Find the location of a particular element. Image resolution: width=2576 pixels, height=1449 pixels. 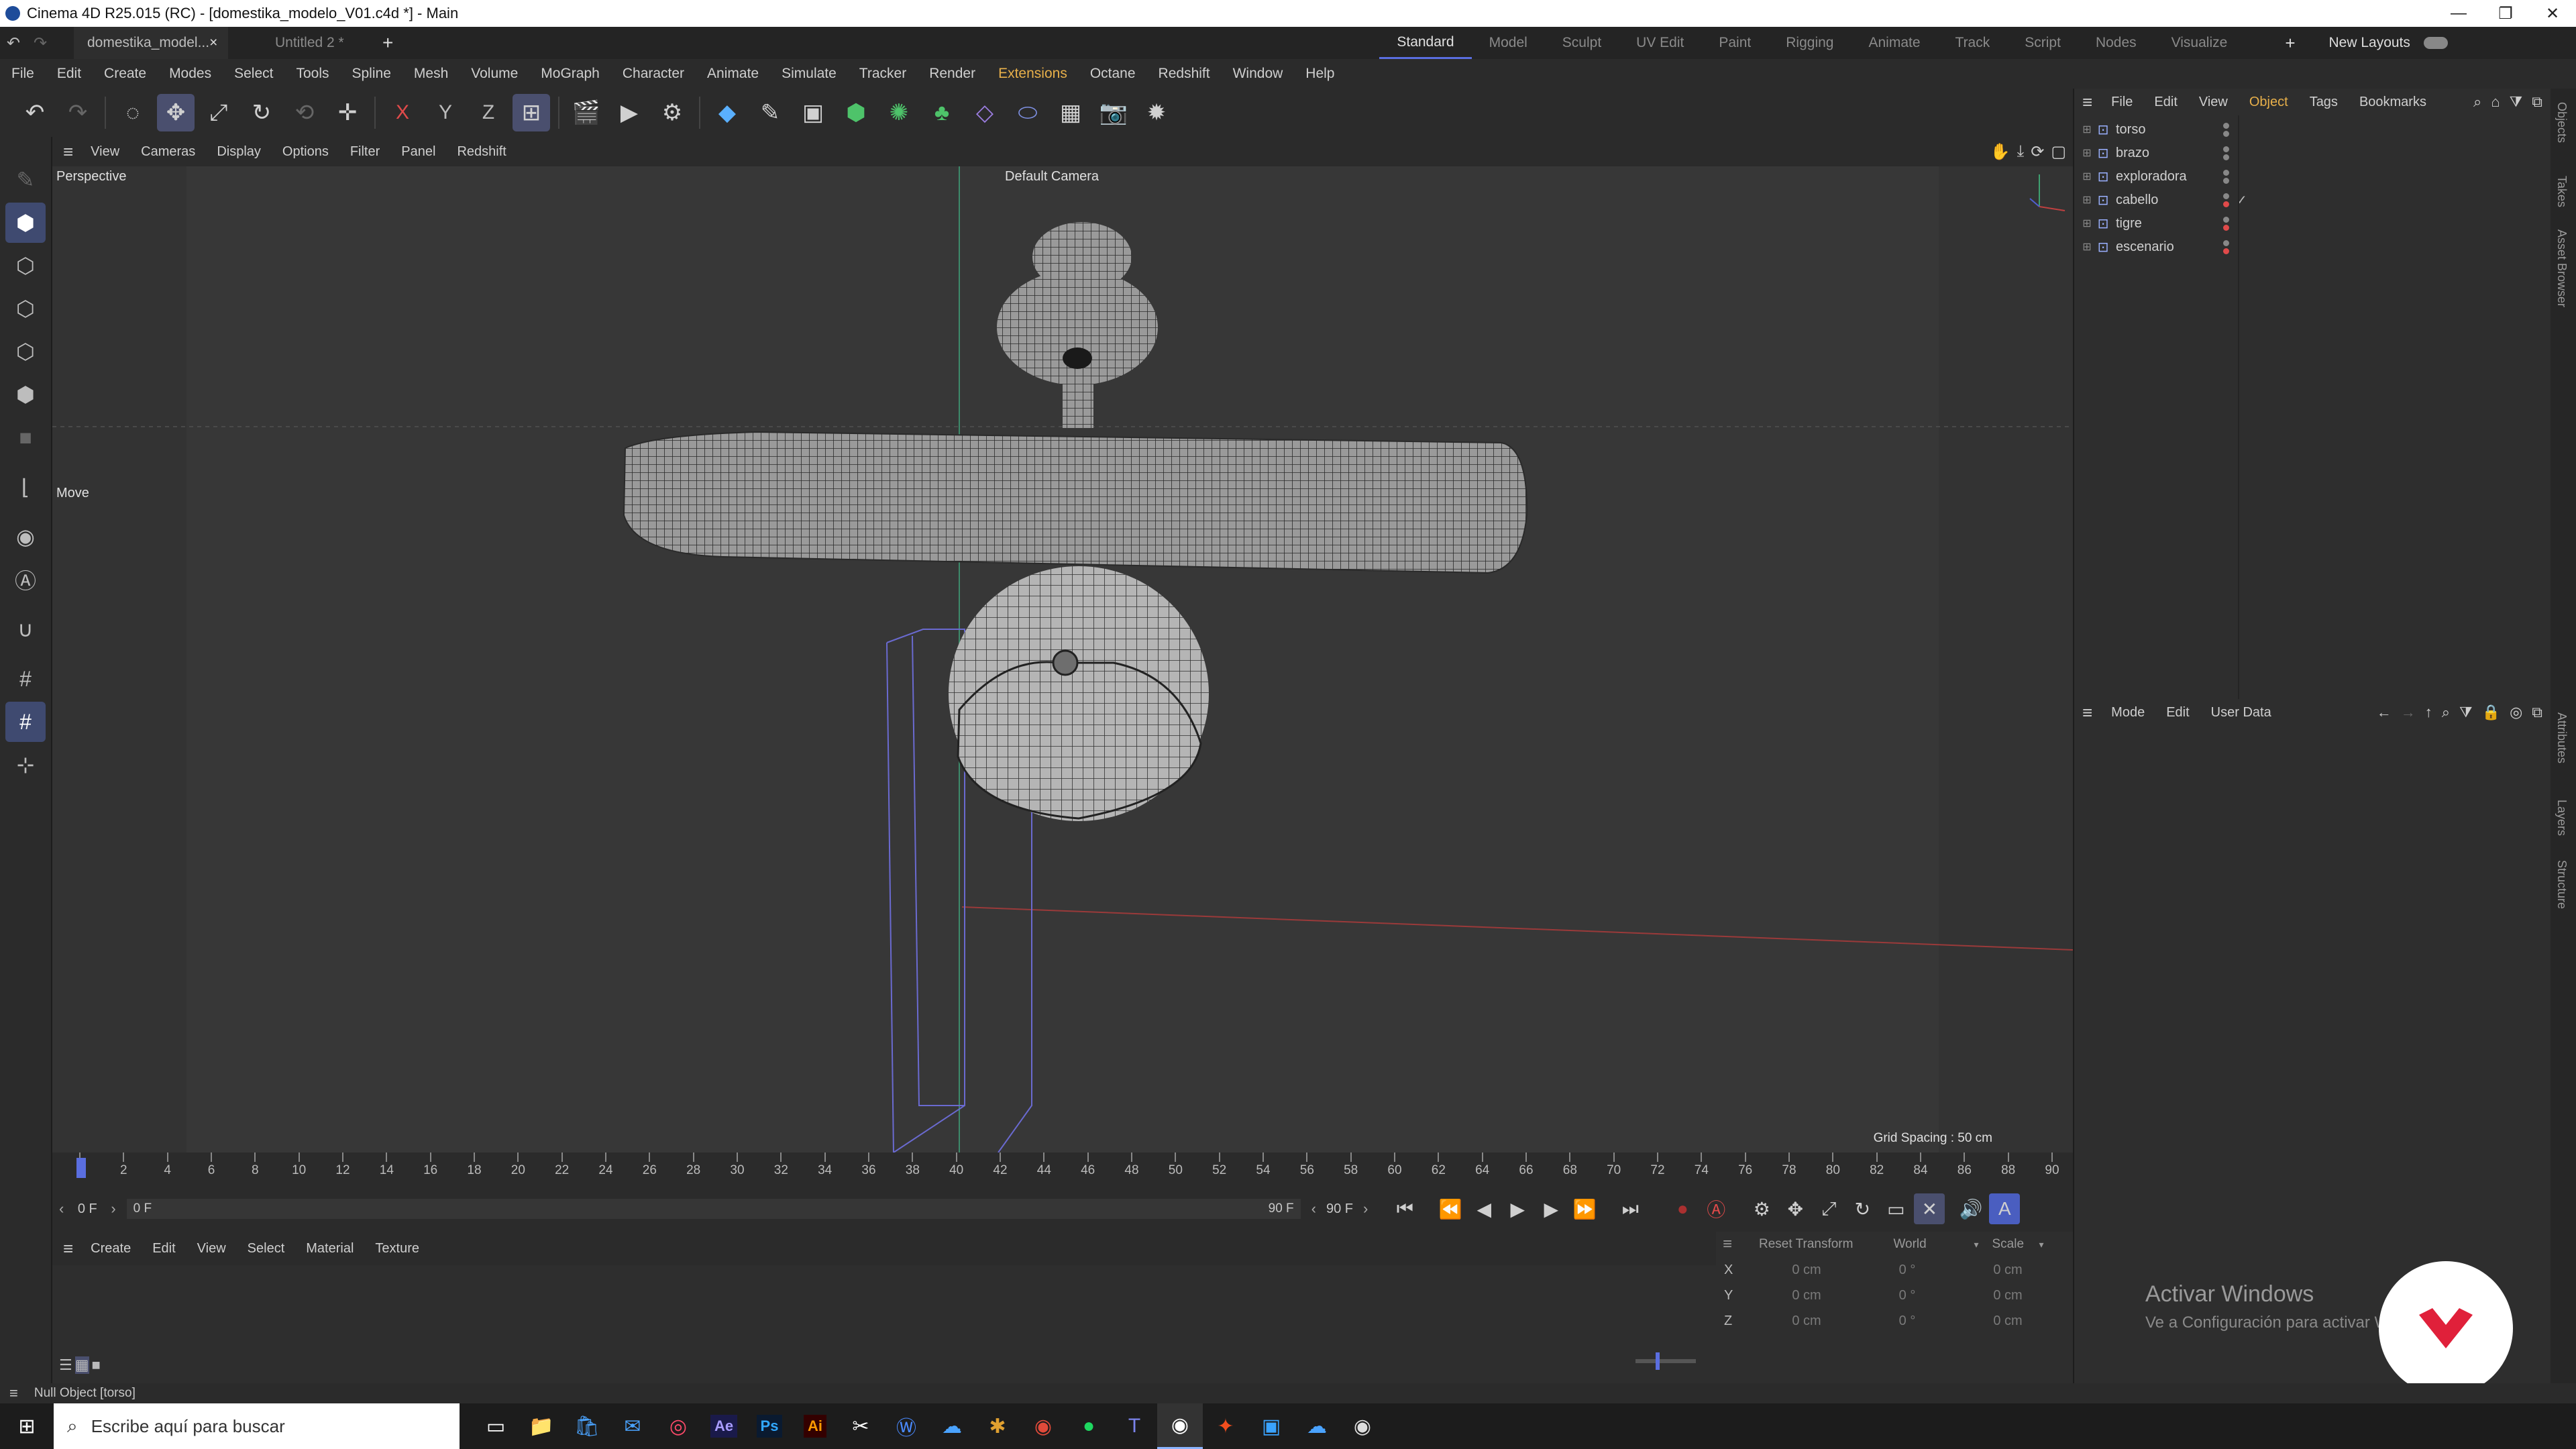

viewport-menu-redshift: Redshift is located at coordinates (481, 152).